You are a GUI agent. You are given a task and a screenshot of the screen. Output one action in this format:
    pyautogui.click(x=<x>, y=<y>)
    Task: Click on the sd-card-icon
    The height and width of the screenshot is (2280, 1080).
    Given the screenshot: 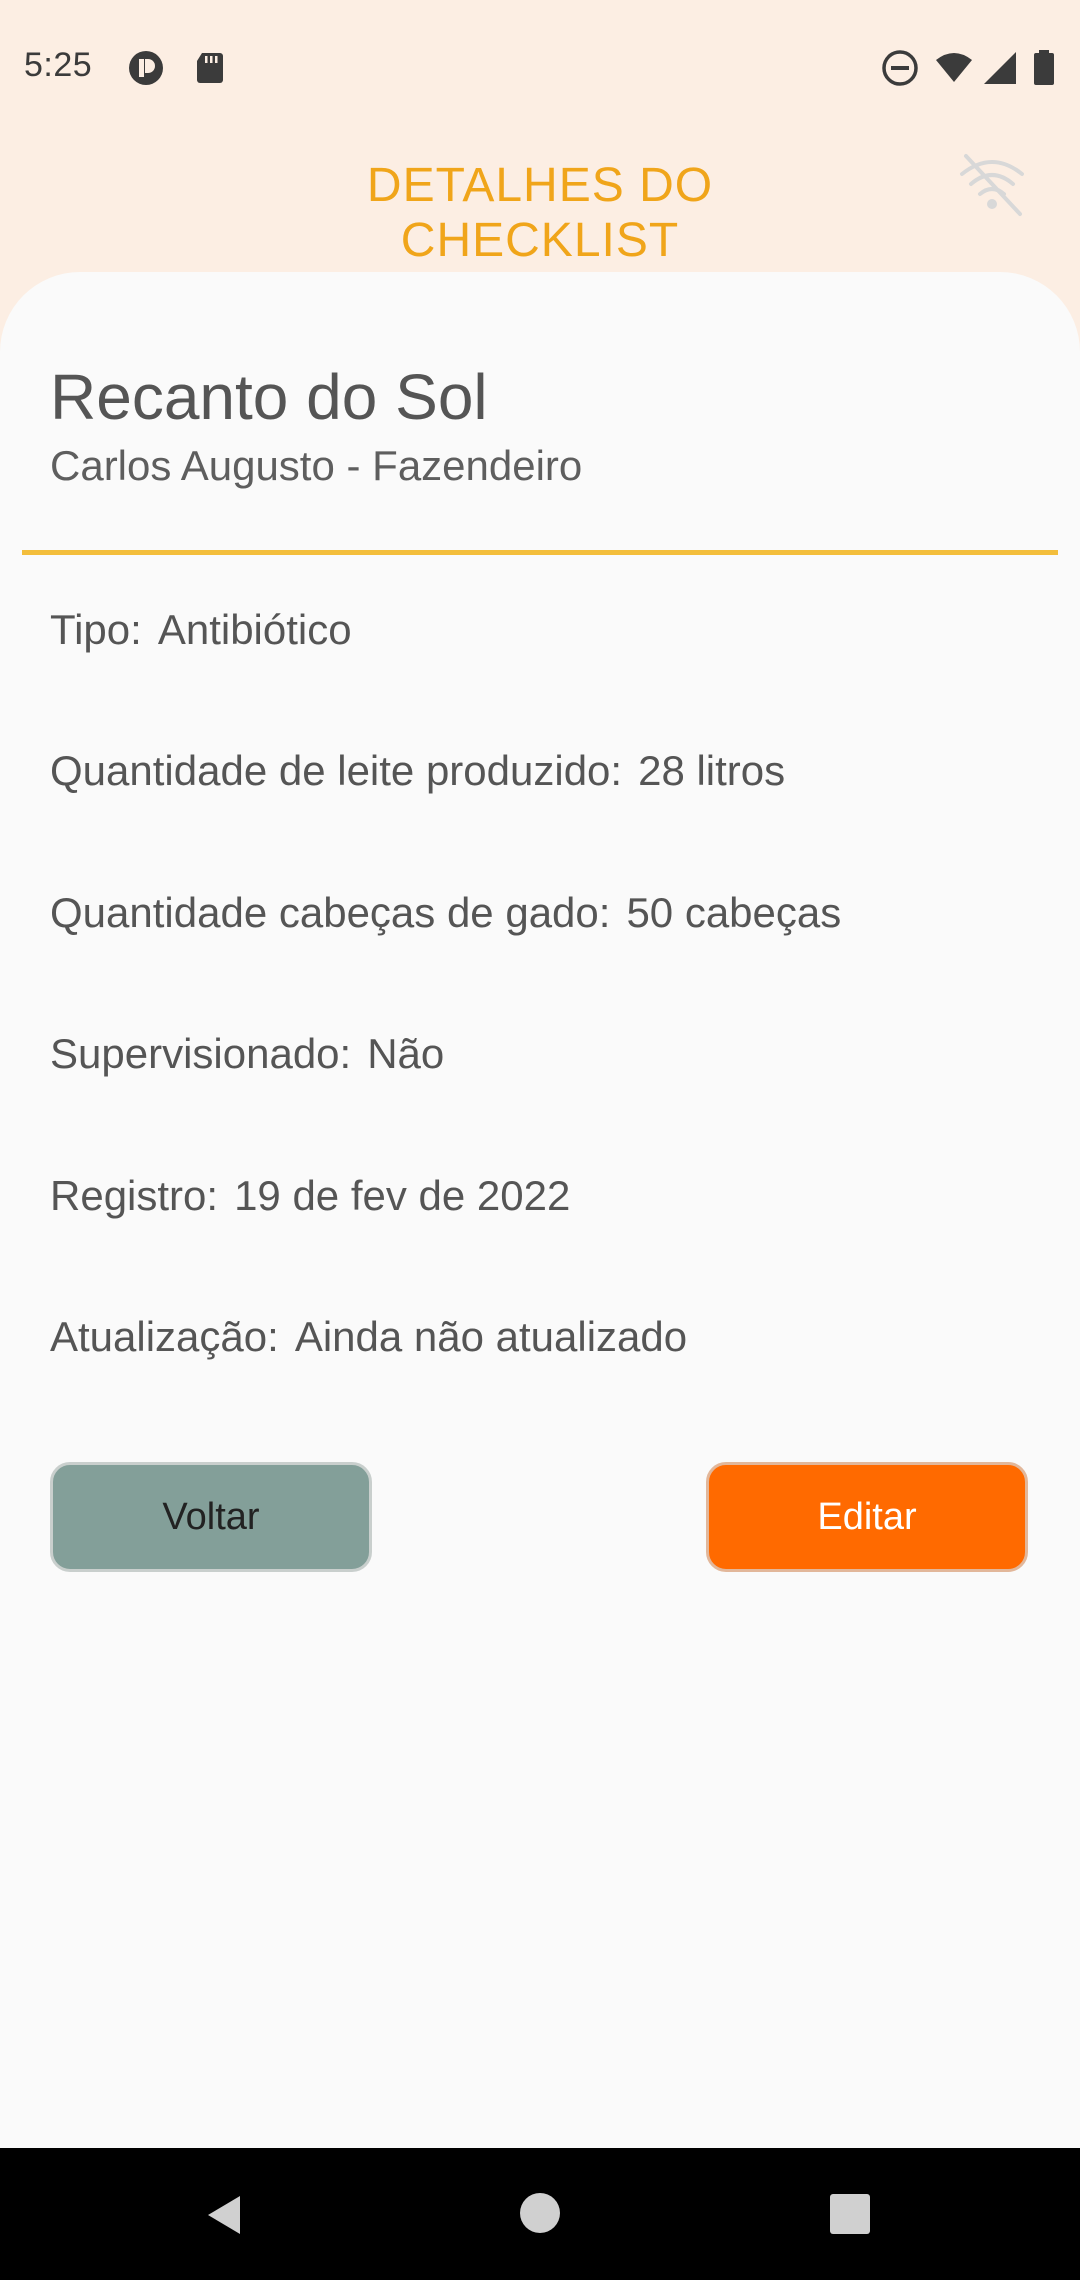 What is the action you would take?
    pyautogui.click(x=210, y=68)
    